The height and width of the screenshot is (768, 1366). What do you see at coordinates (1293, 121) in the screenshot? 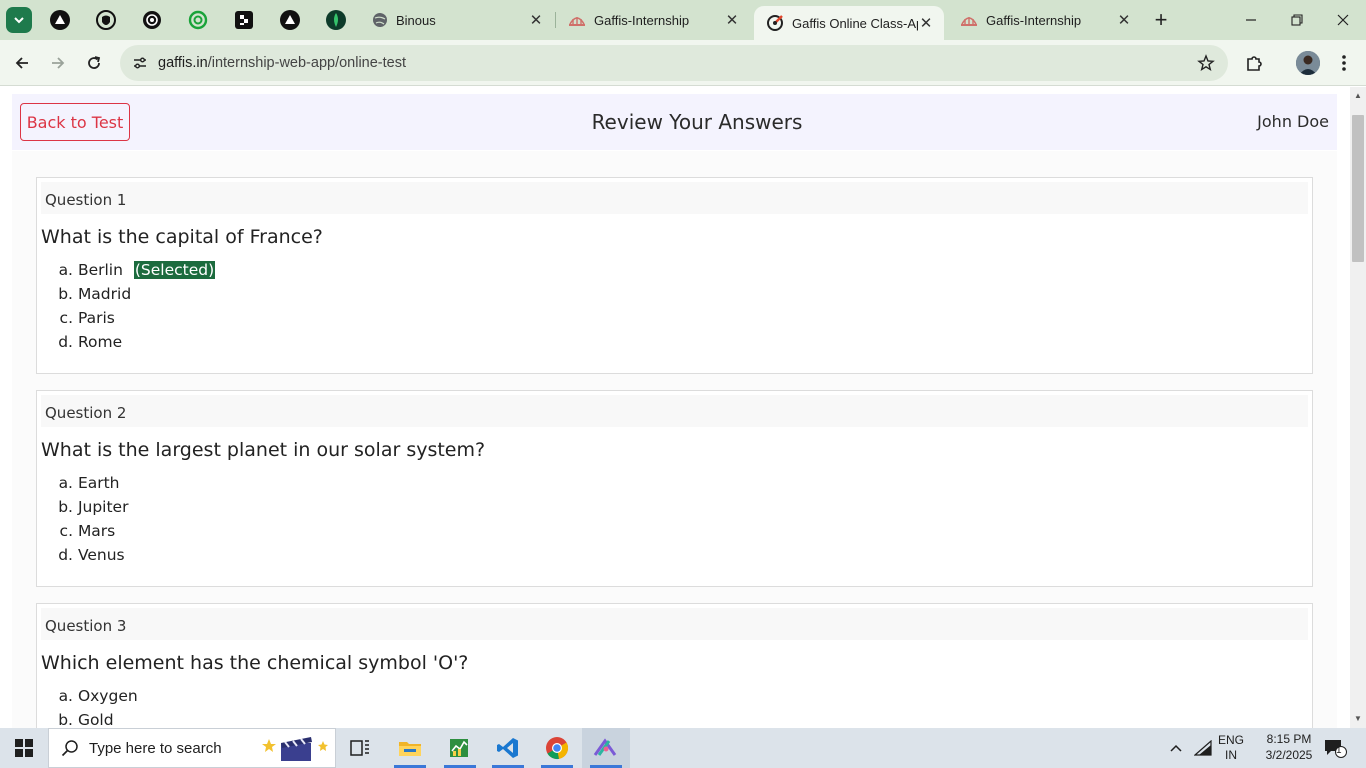
I see `user-name: John Doe` at bounding box center [1293, 121].